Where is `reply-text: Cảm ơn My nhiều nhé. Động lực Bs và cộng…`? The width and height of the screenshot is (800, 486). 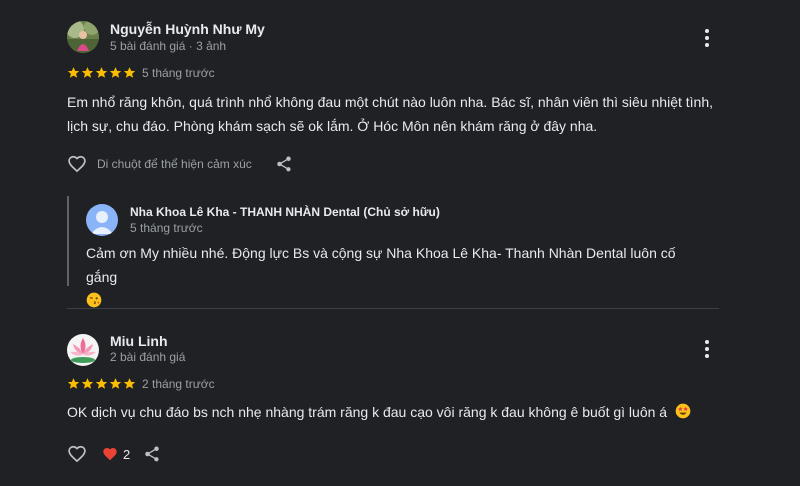
reply-text: Cảm ơn My nhiều nhé. Động lực Bs và cộng… is located at coordinates (396, 277).